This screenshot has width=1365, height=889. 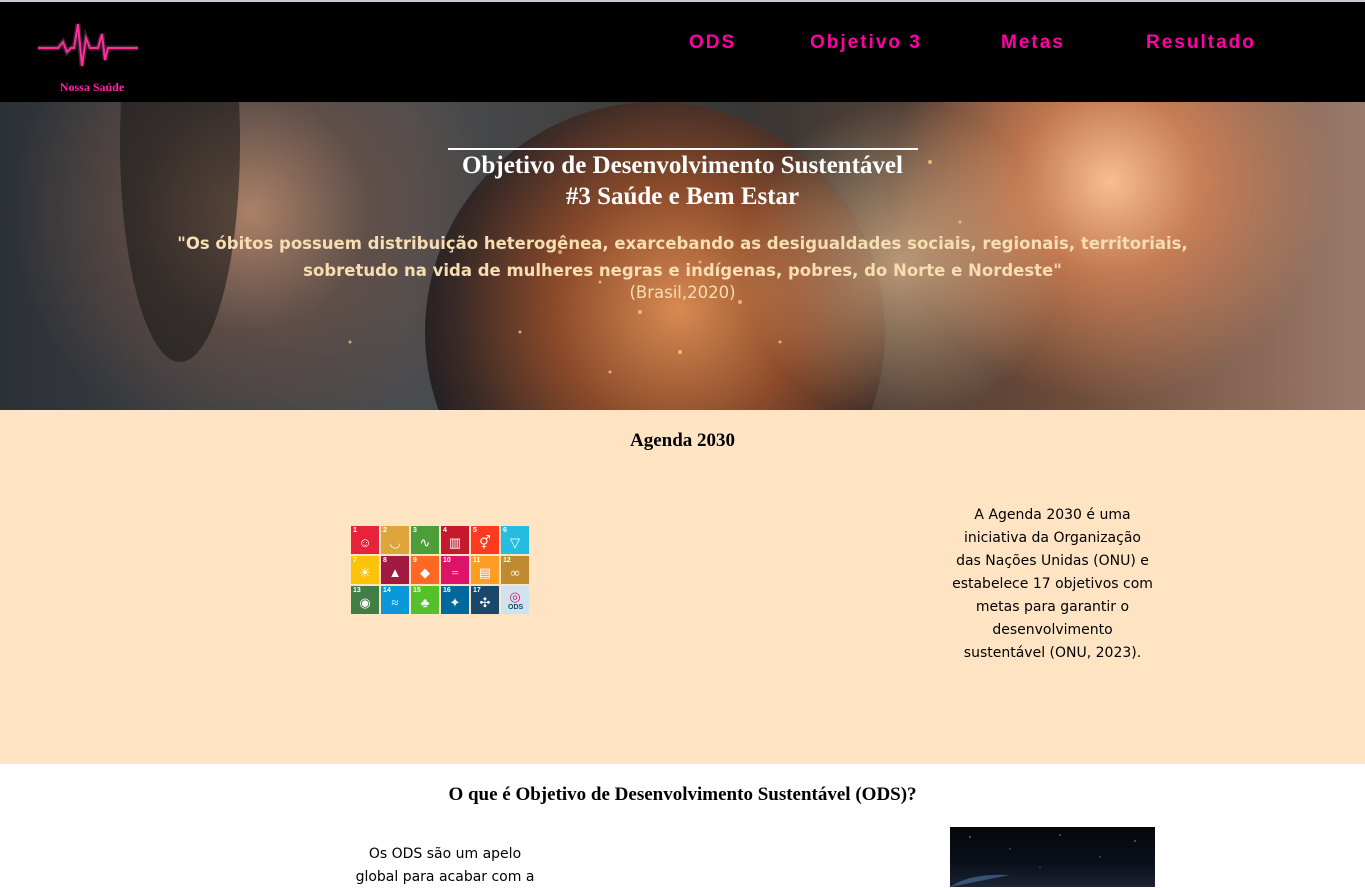 I want to click on sdg-tile-number: 6, so click(x=505, y=530).